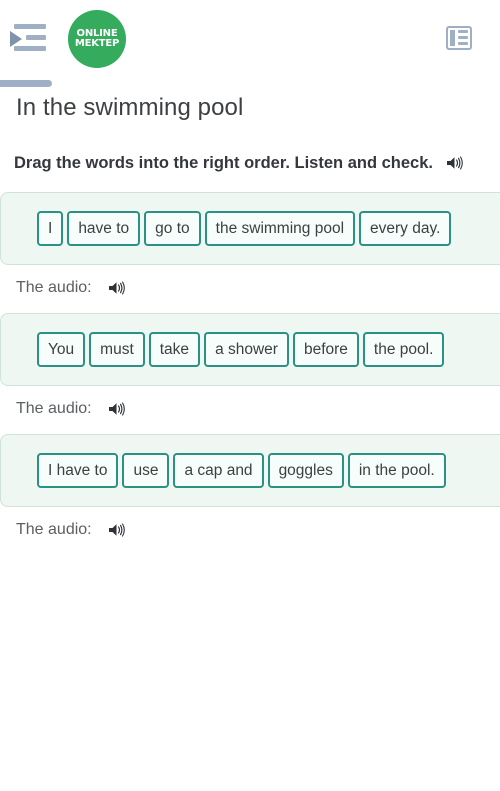 The width and height of the screenshot is (500, 791). I want to click on list-icon-column, so click(452, 38).